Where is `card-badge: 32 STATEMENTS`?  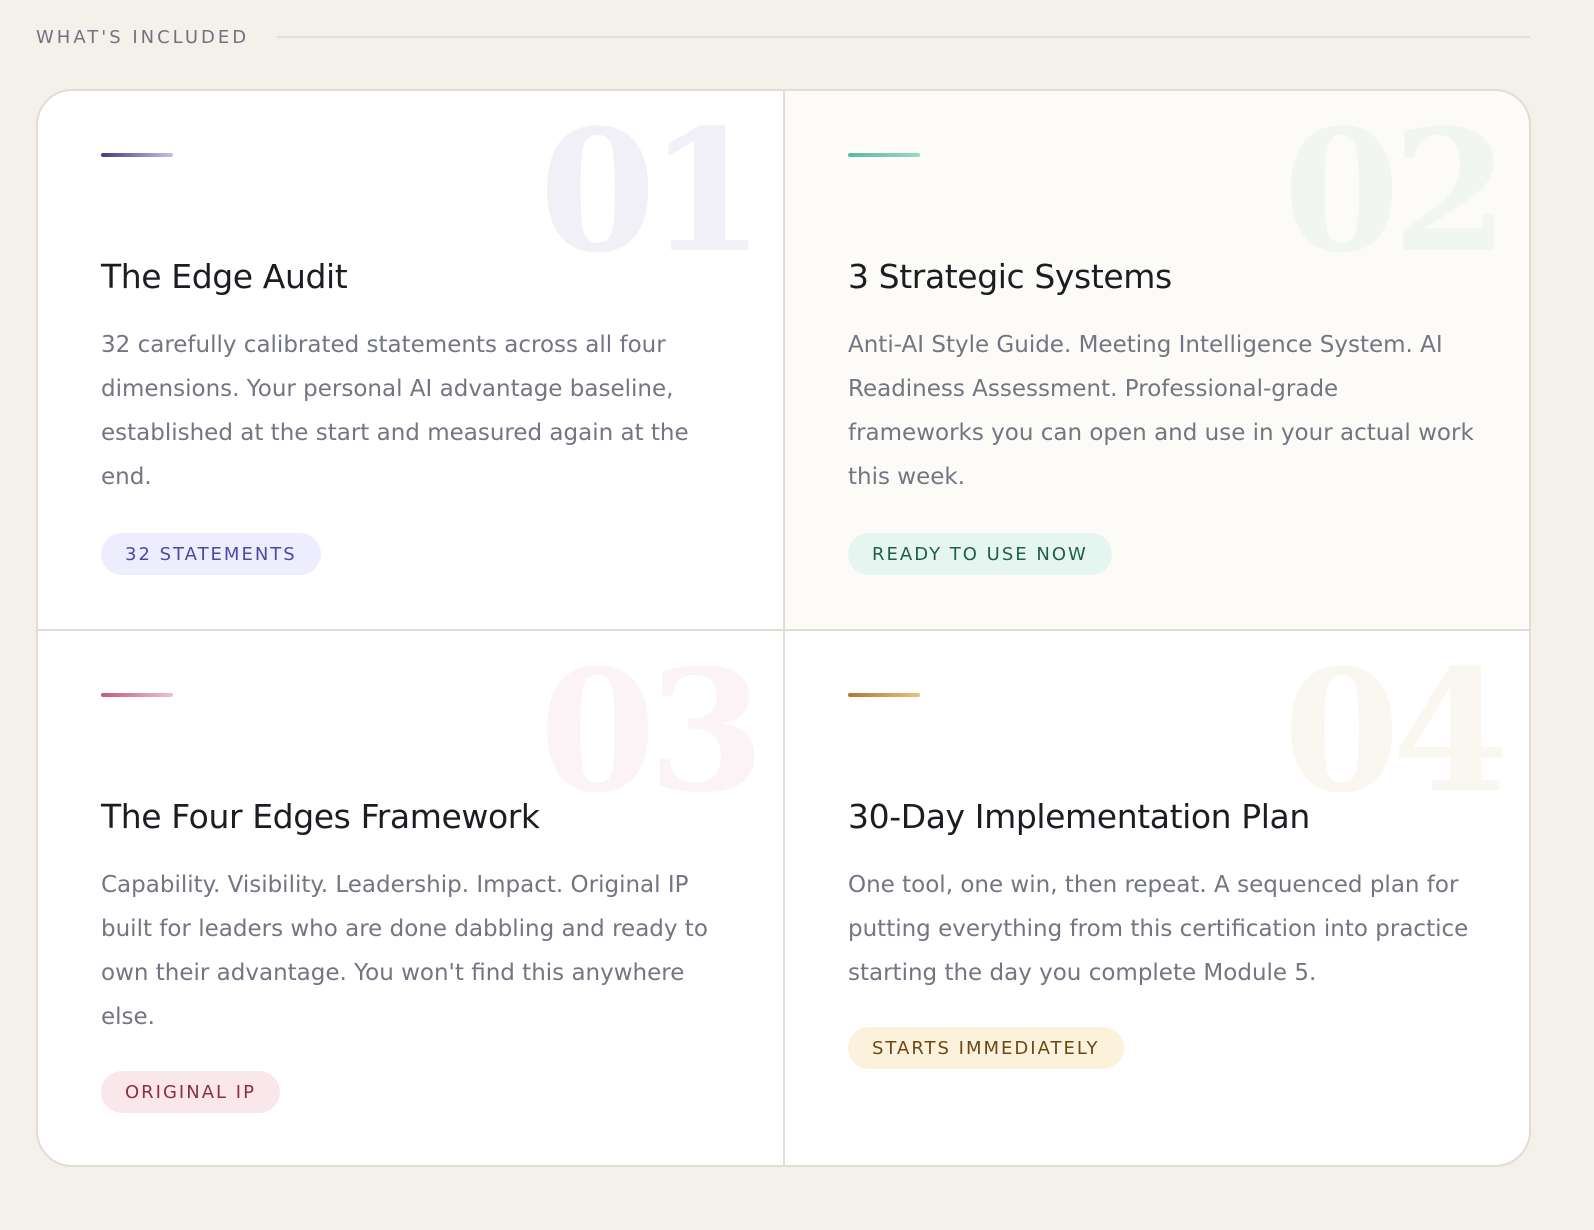
card-badge: 32 STATEMENTS is located at coordinates (211, 554).